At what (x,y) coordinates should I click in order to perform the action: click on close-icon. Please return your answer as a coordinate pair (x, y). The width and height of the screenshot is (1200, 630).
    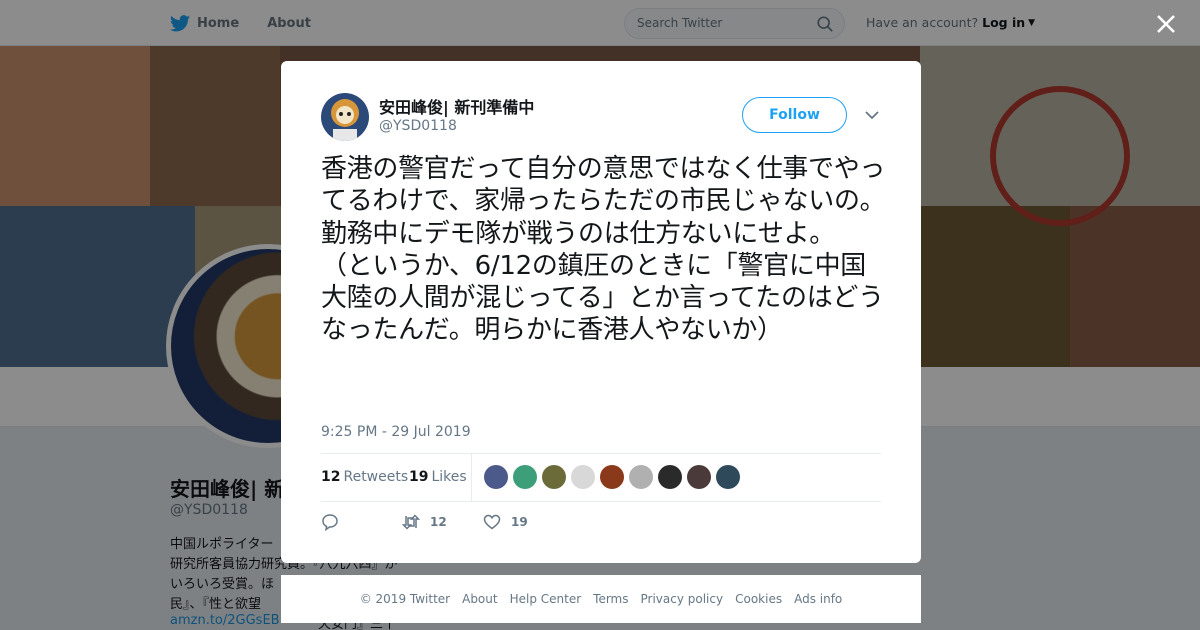
    Looking at the image, I should click on (1166, 24).